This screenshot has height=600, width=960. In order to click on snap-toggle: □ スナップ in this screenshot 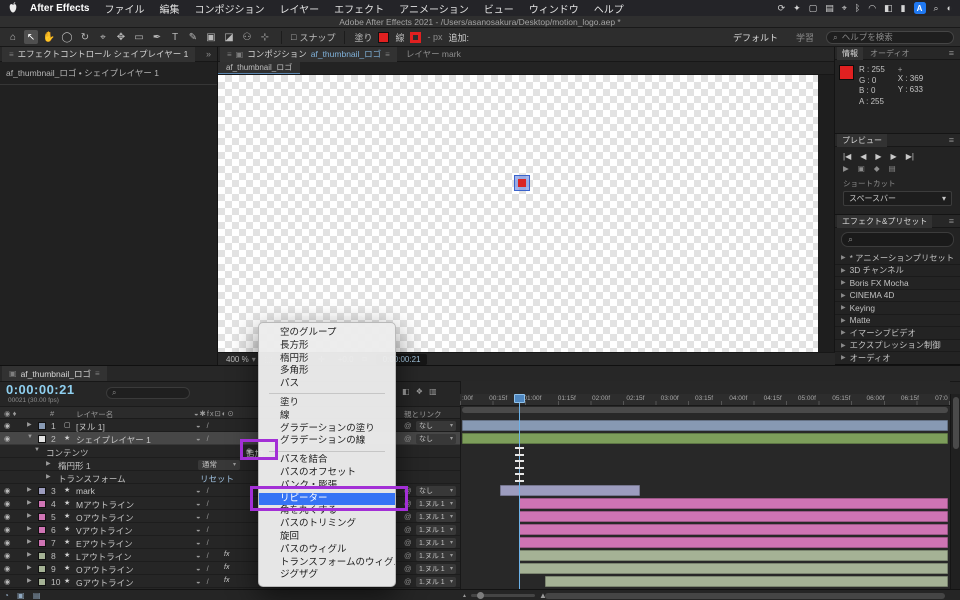, I will do `click(313, 37)`.